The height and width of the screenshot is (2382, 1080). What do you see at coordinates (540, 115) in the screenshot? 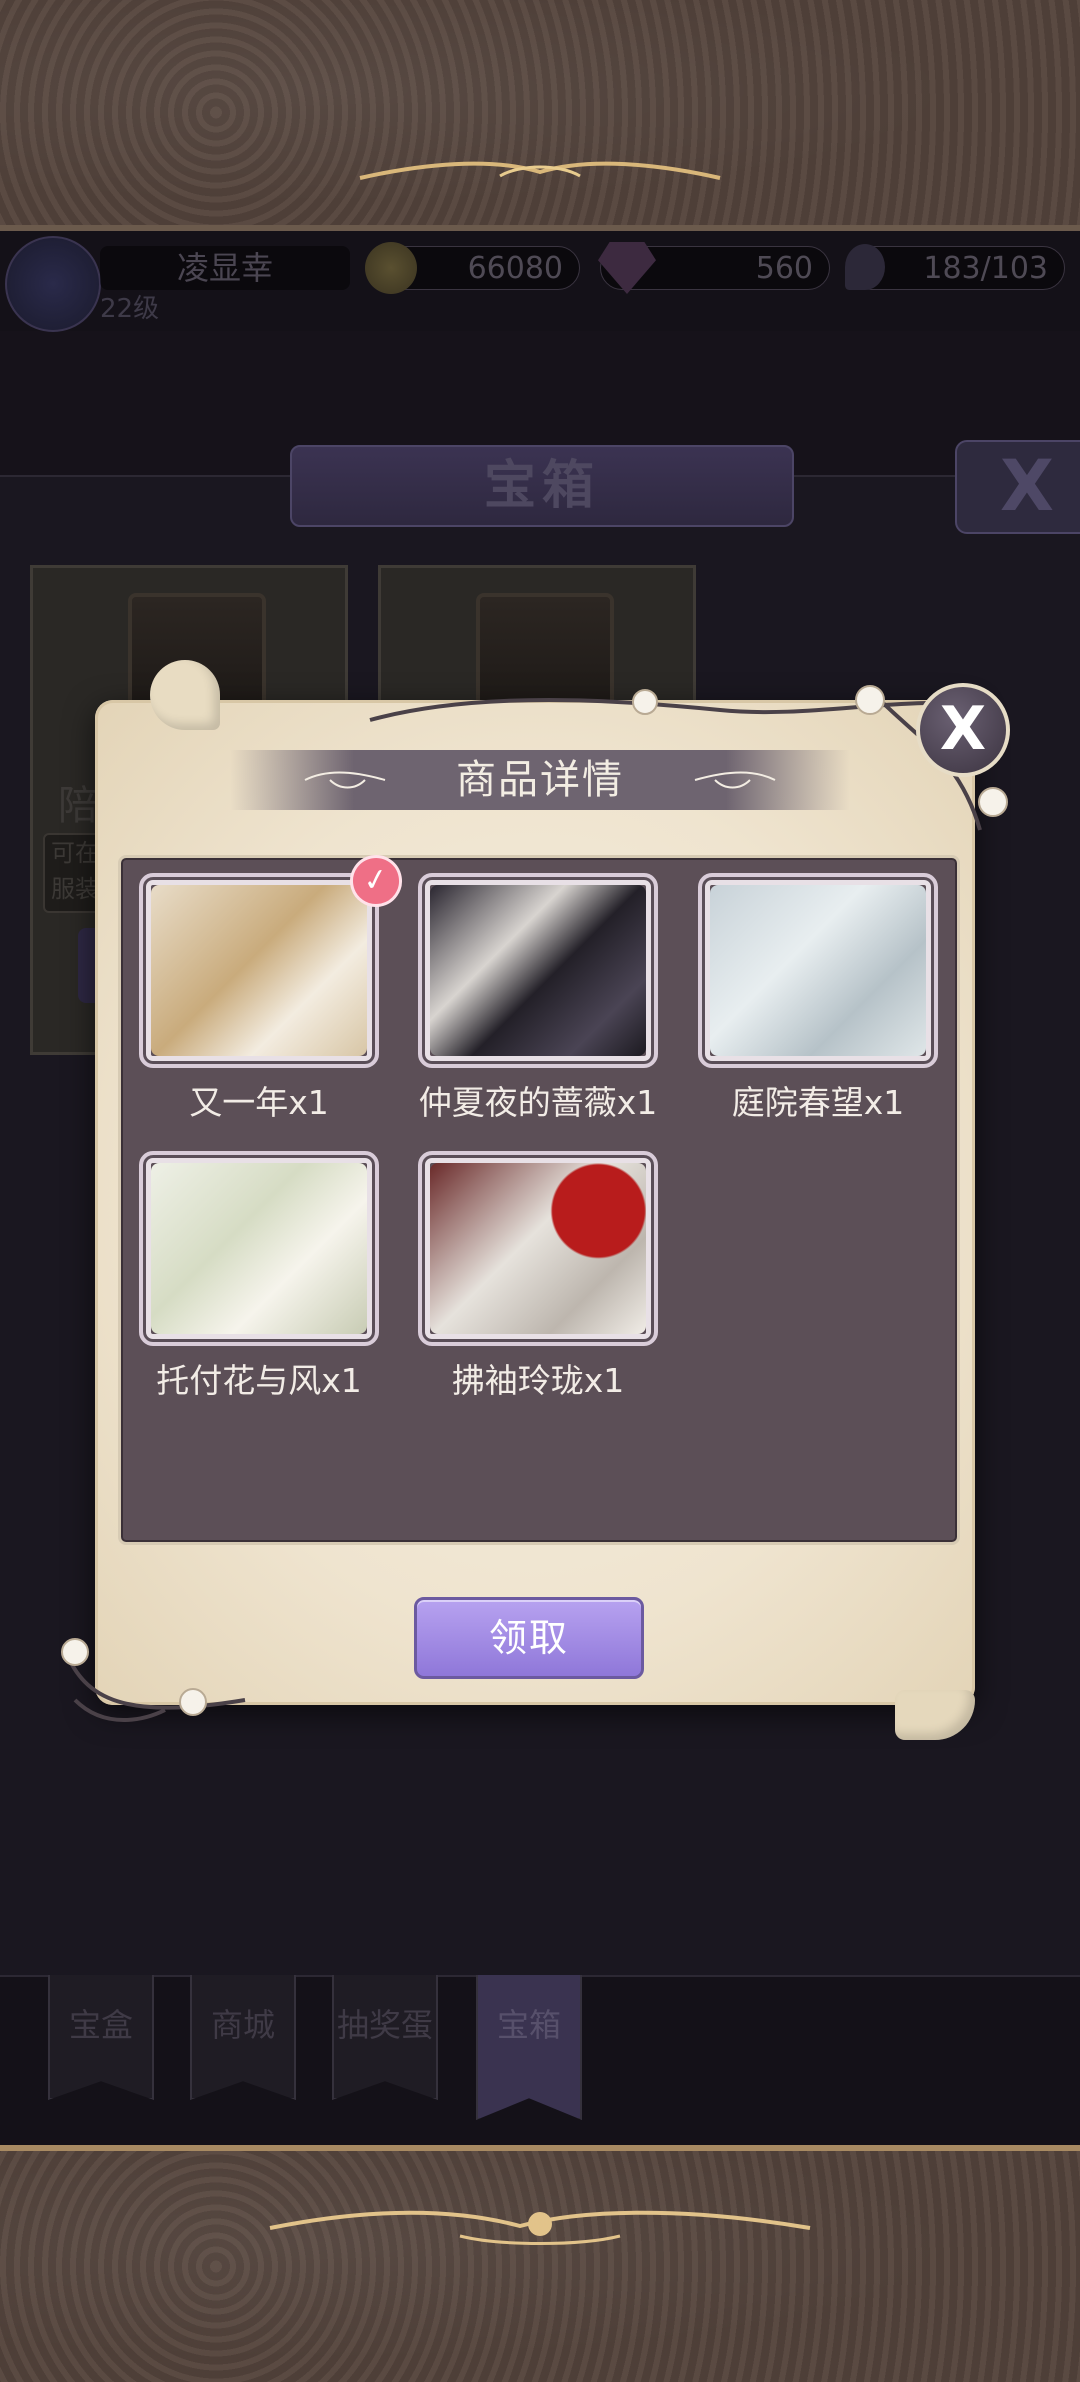
I see `top-decor-band` at bounding box center [540, 115].